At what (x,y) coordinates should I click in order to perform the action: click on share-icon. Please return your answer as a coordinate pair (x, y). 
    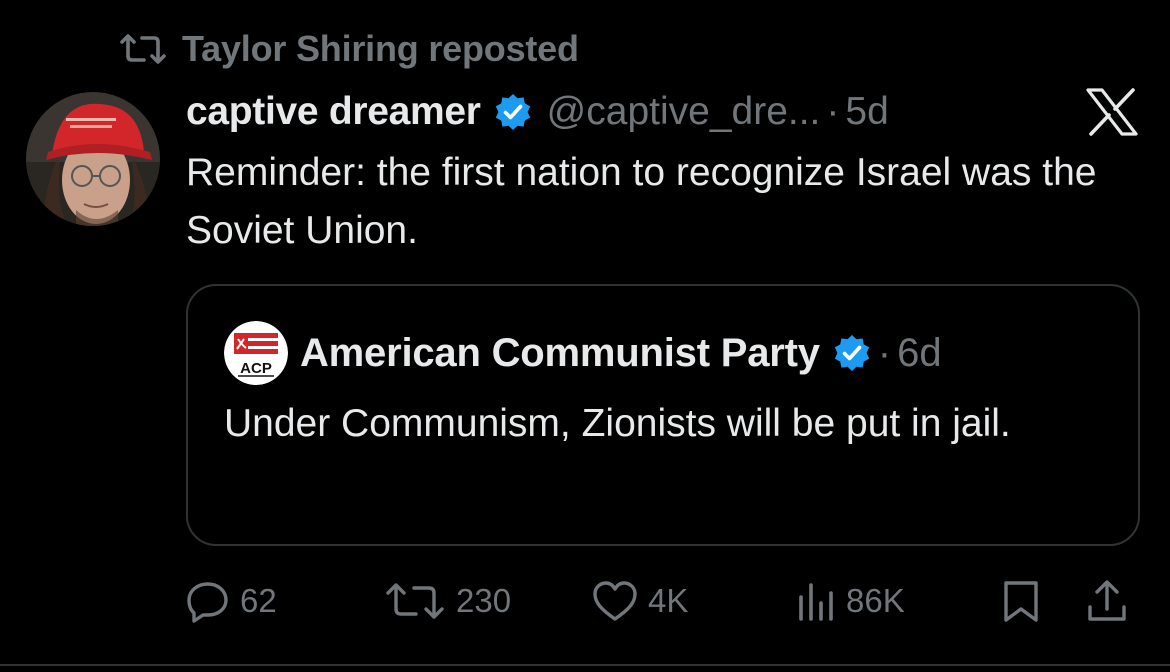
    Looking at the image, I should click on (1107, 601).